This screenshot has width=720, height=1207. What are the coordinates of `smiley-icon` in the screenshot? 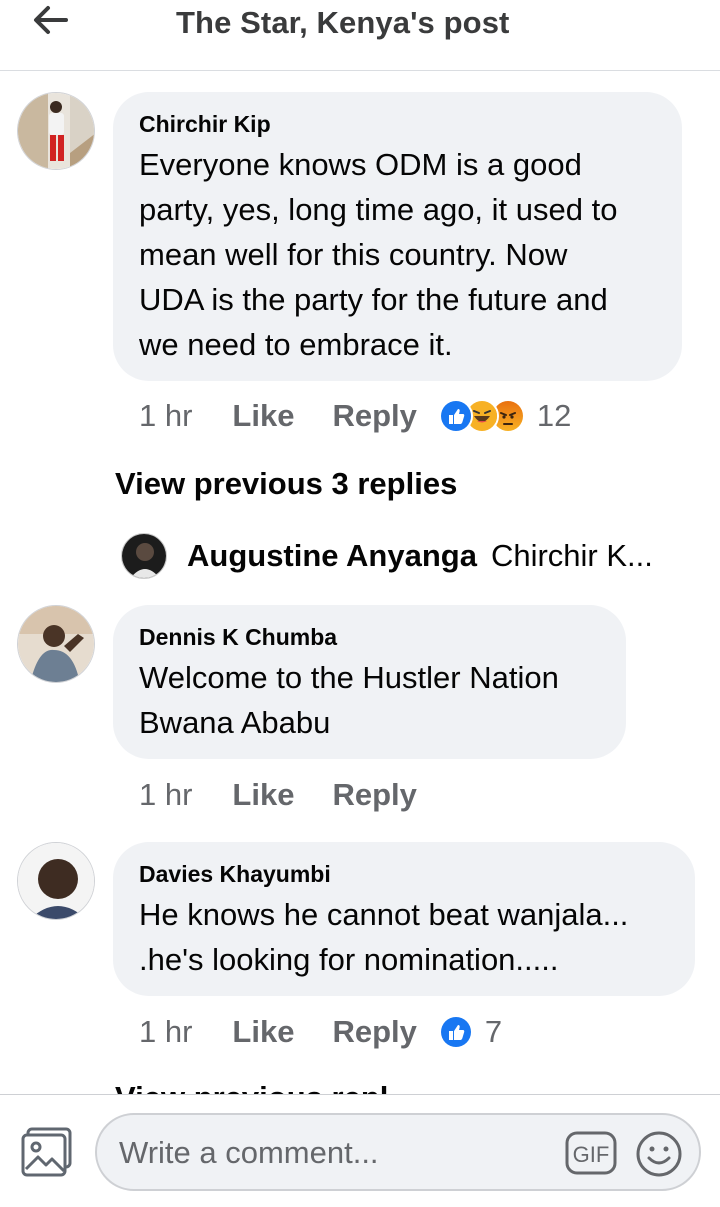 It's located at (659, 1154).